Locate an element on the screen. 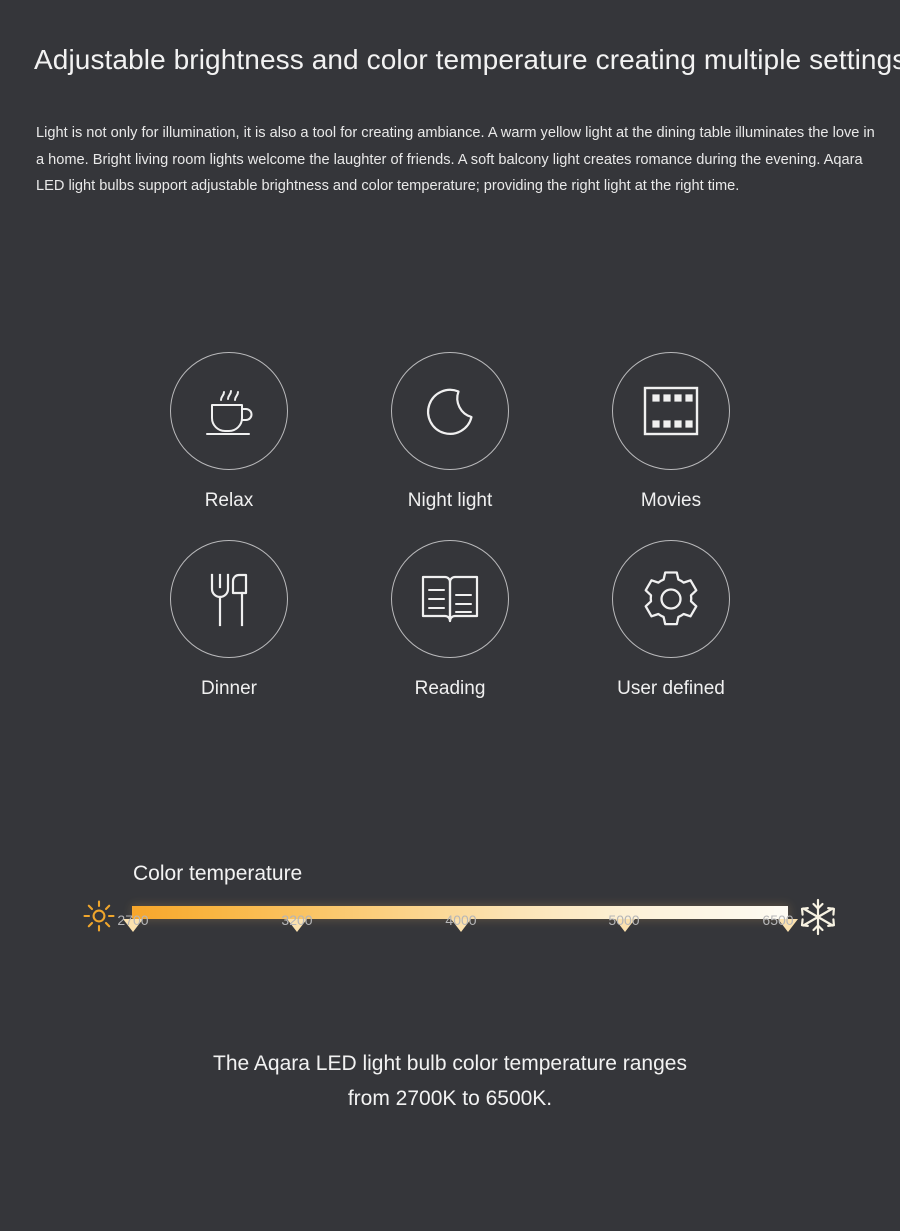 The height and width of the screenshot is (1231, 900). scene-label: Movies is located at coordinates (671, 500).